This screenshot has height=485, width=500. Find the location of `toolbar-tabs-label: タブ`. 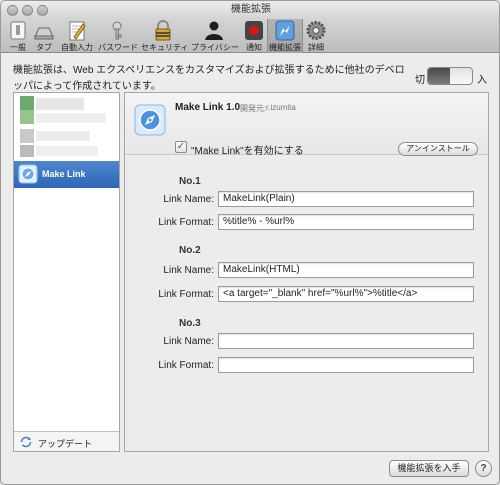

toolbar-tabs-label: タブ is located at coordinates (44, 47).